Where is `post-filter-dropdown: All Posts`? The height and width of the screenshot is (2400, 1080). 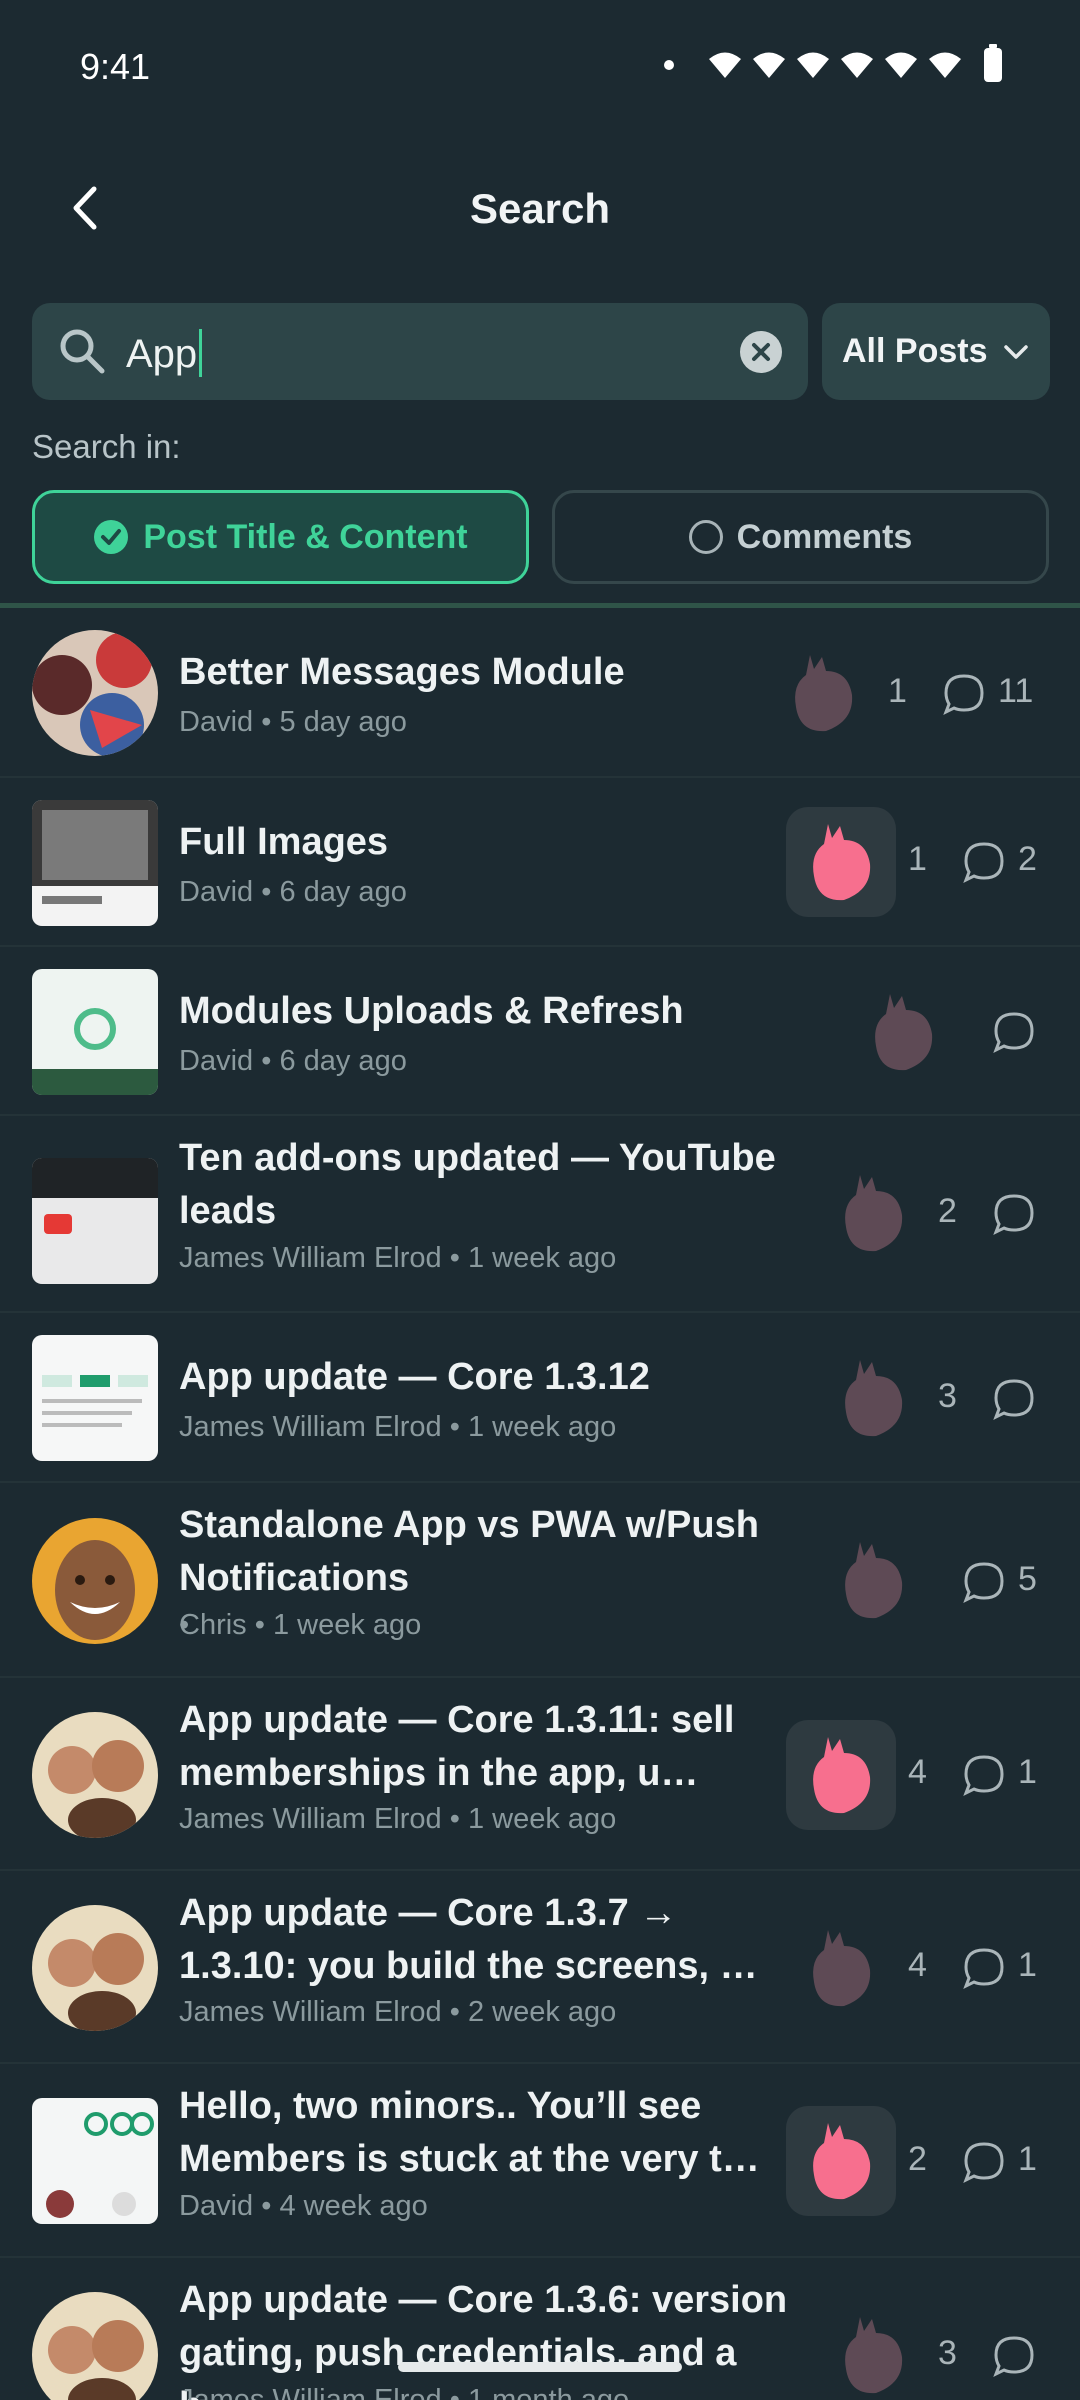 post-filter-dropdown: All Posts is located at coordinates (936, 351).